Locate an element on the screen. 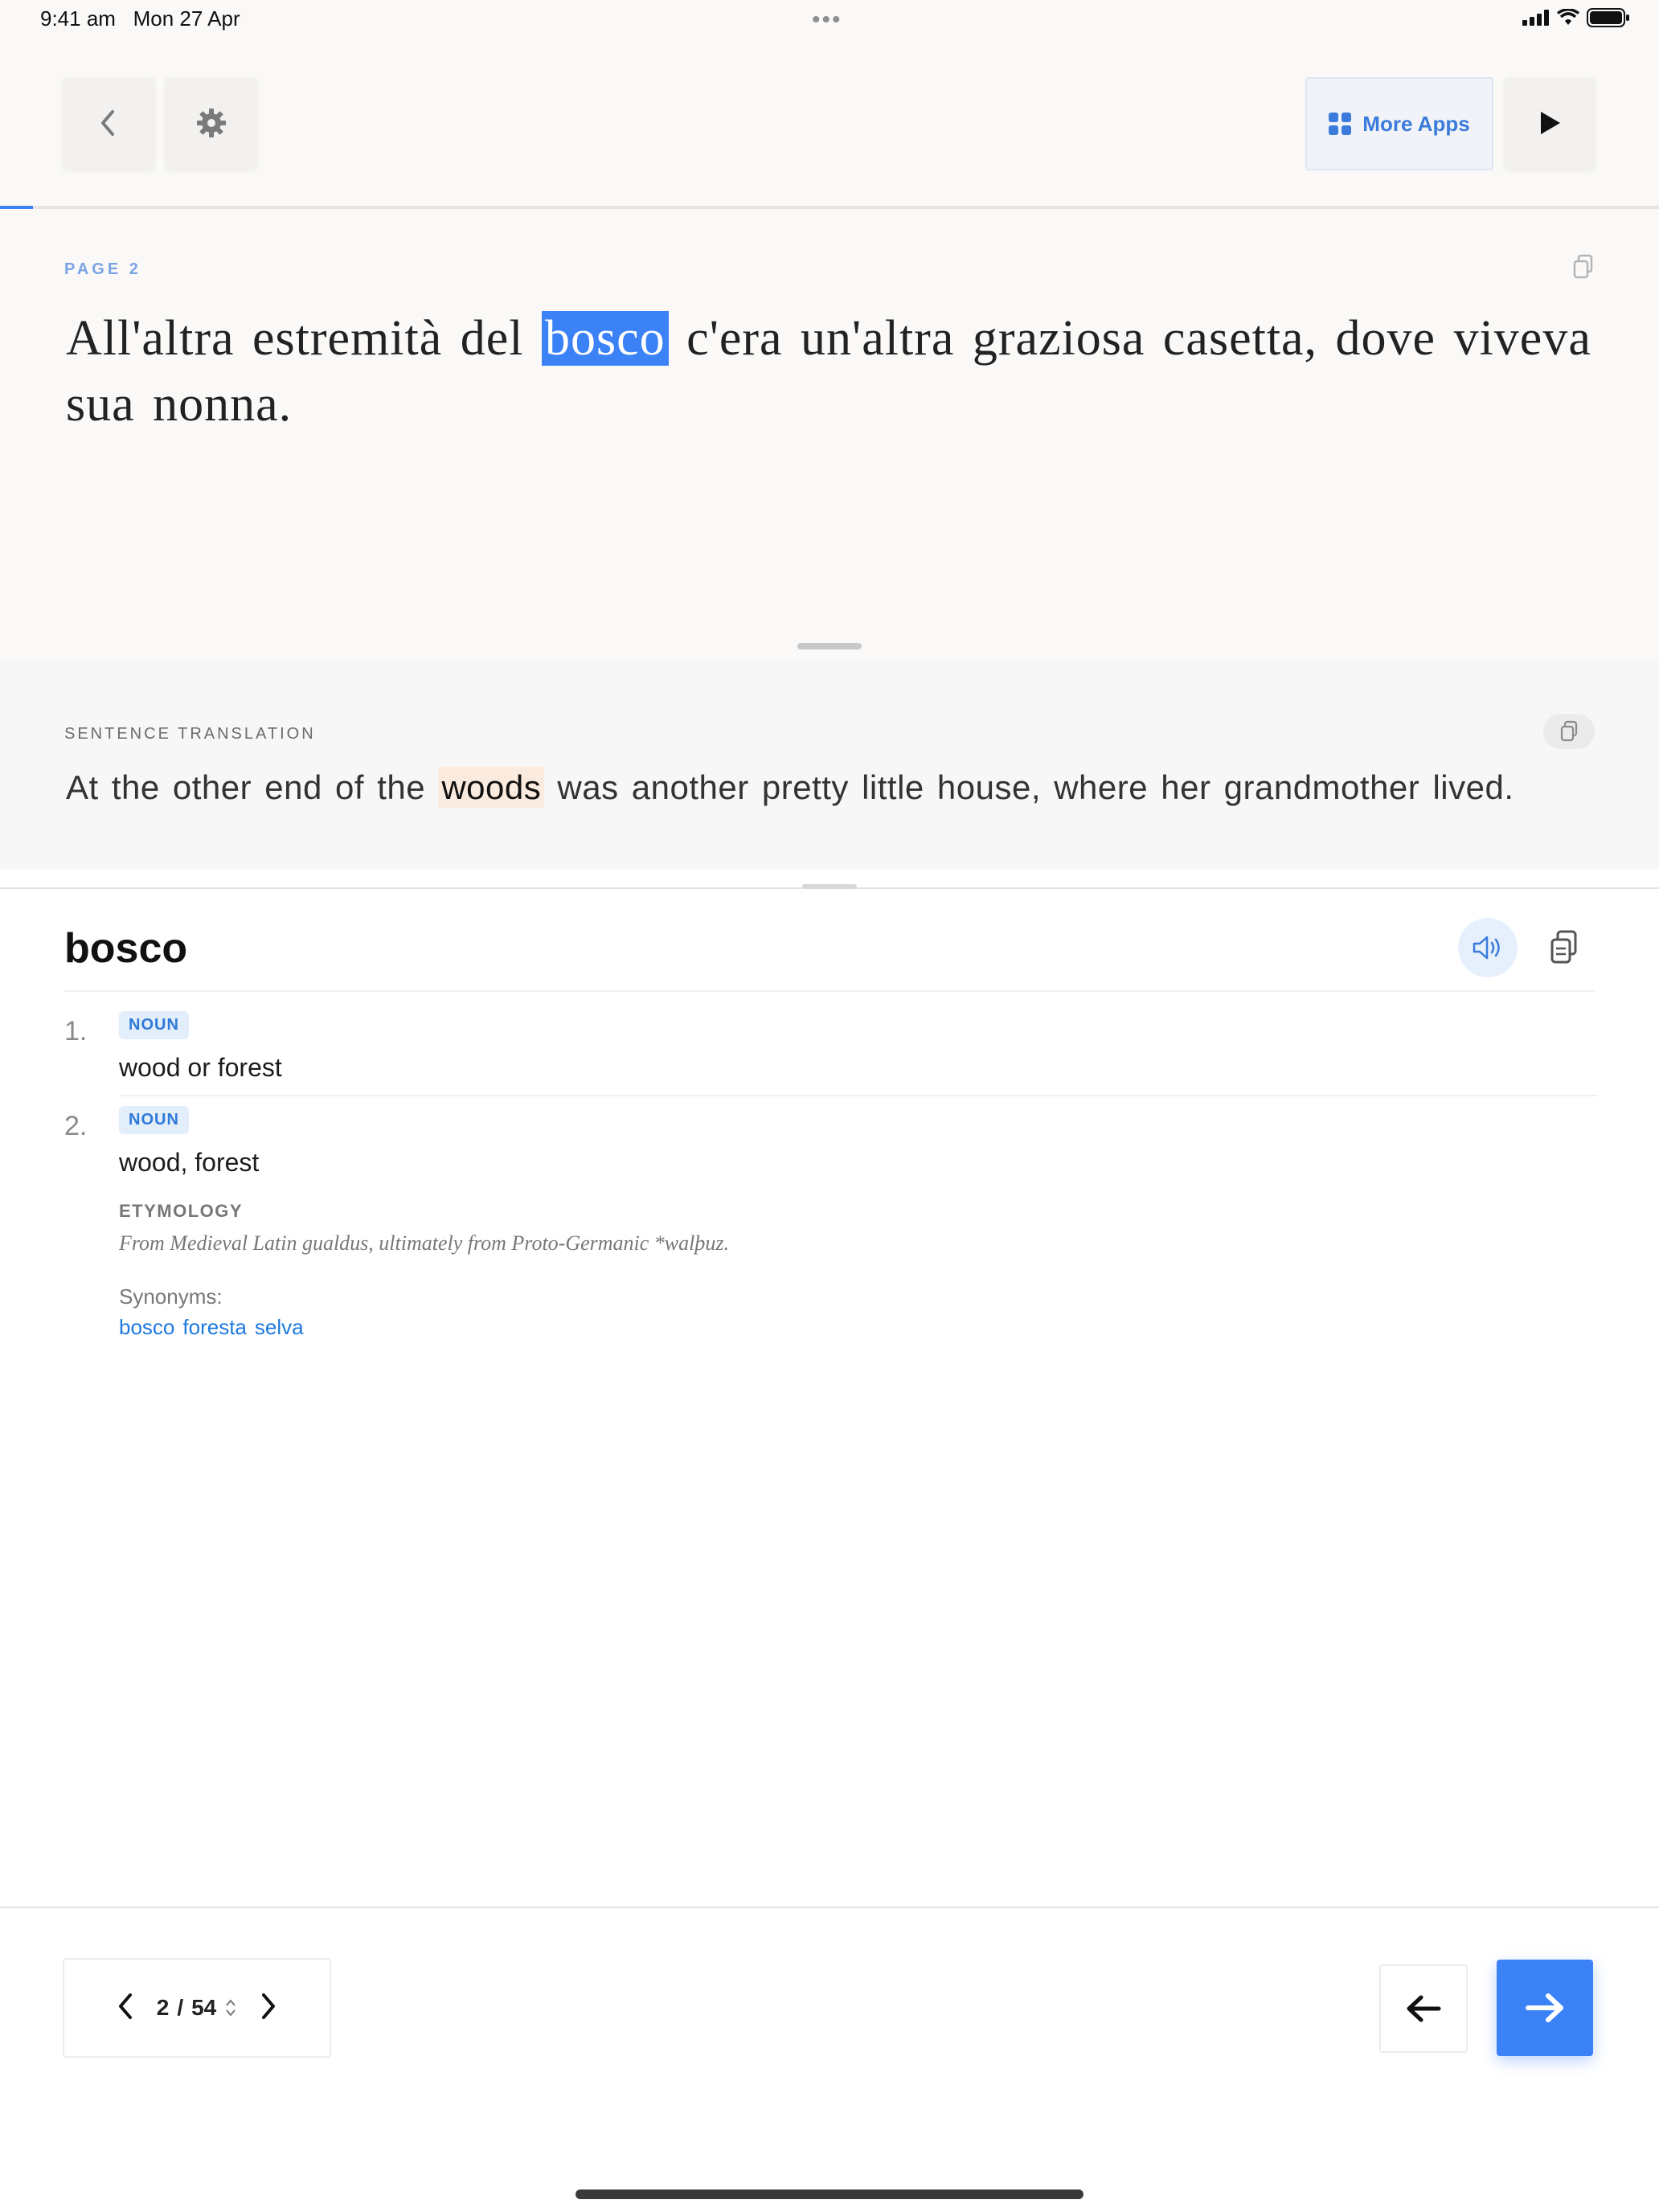  previous-page-button is located at coordinates (125, 2008).